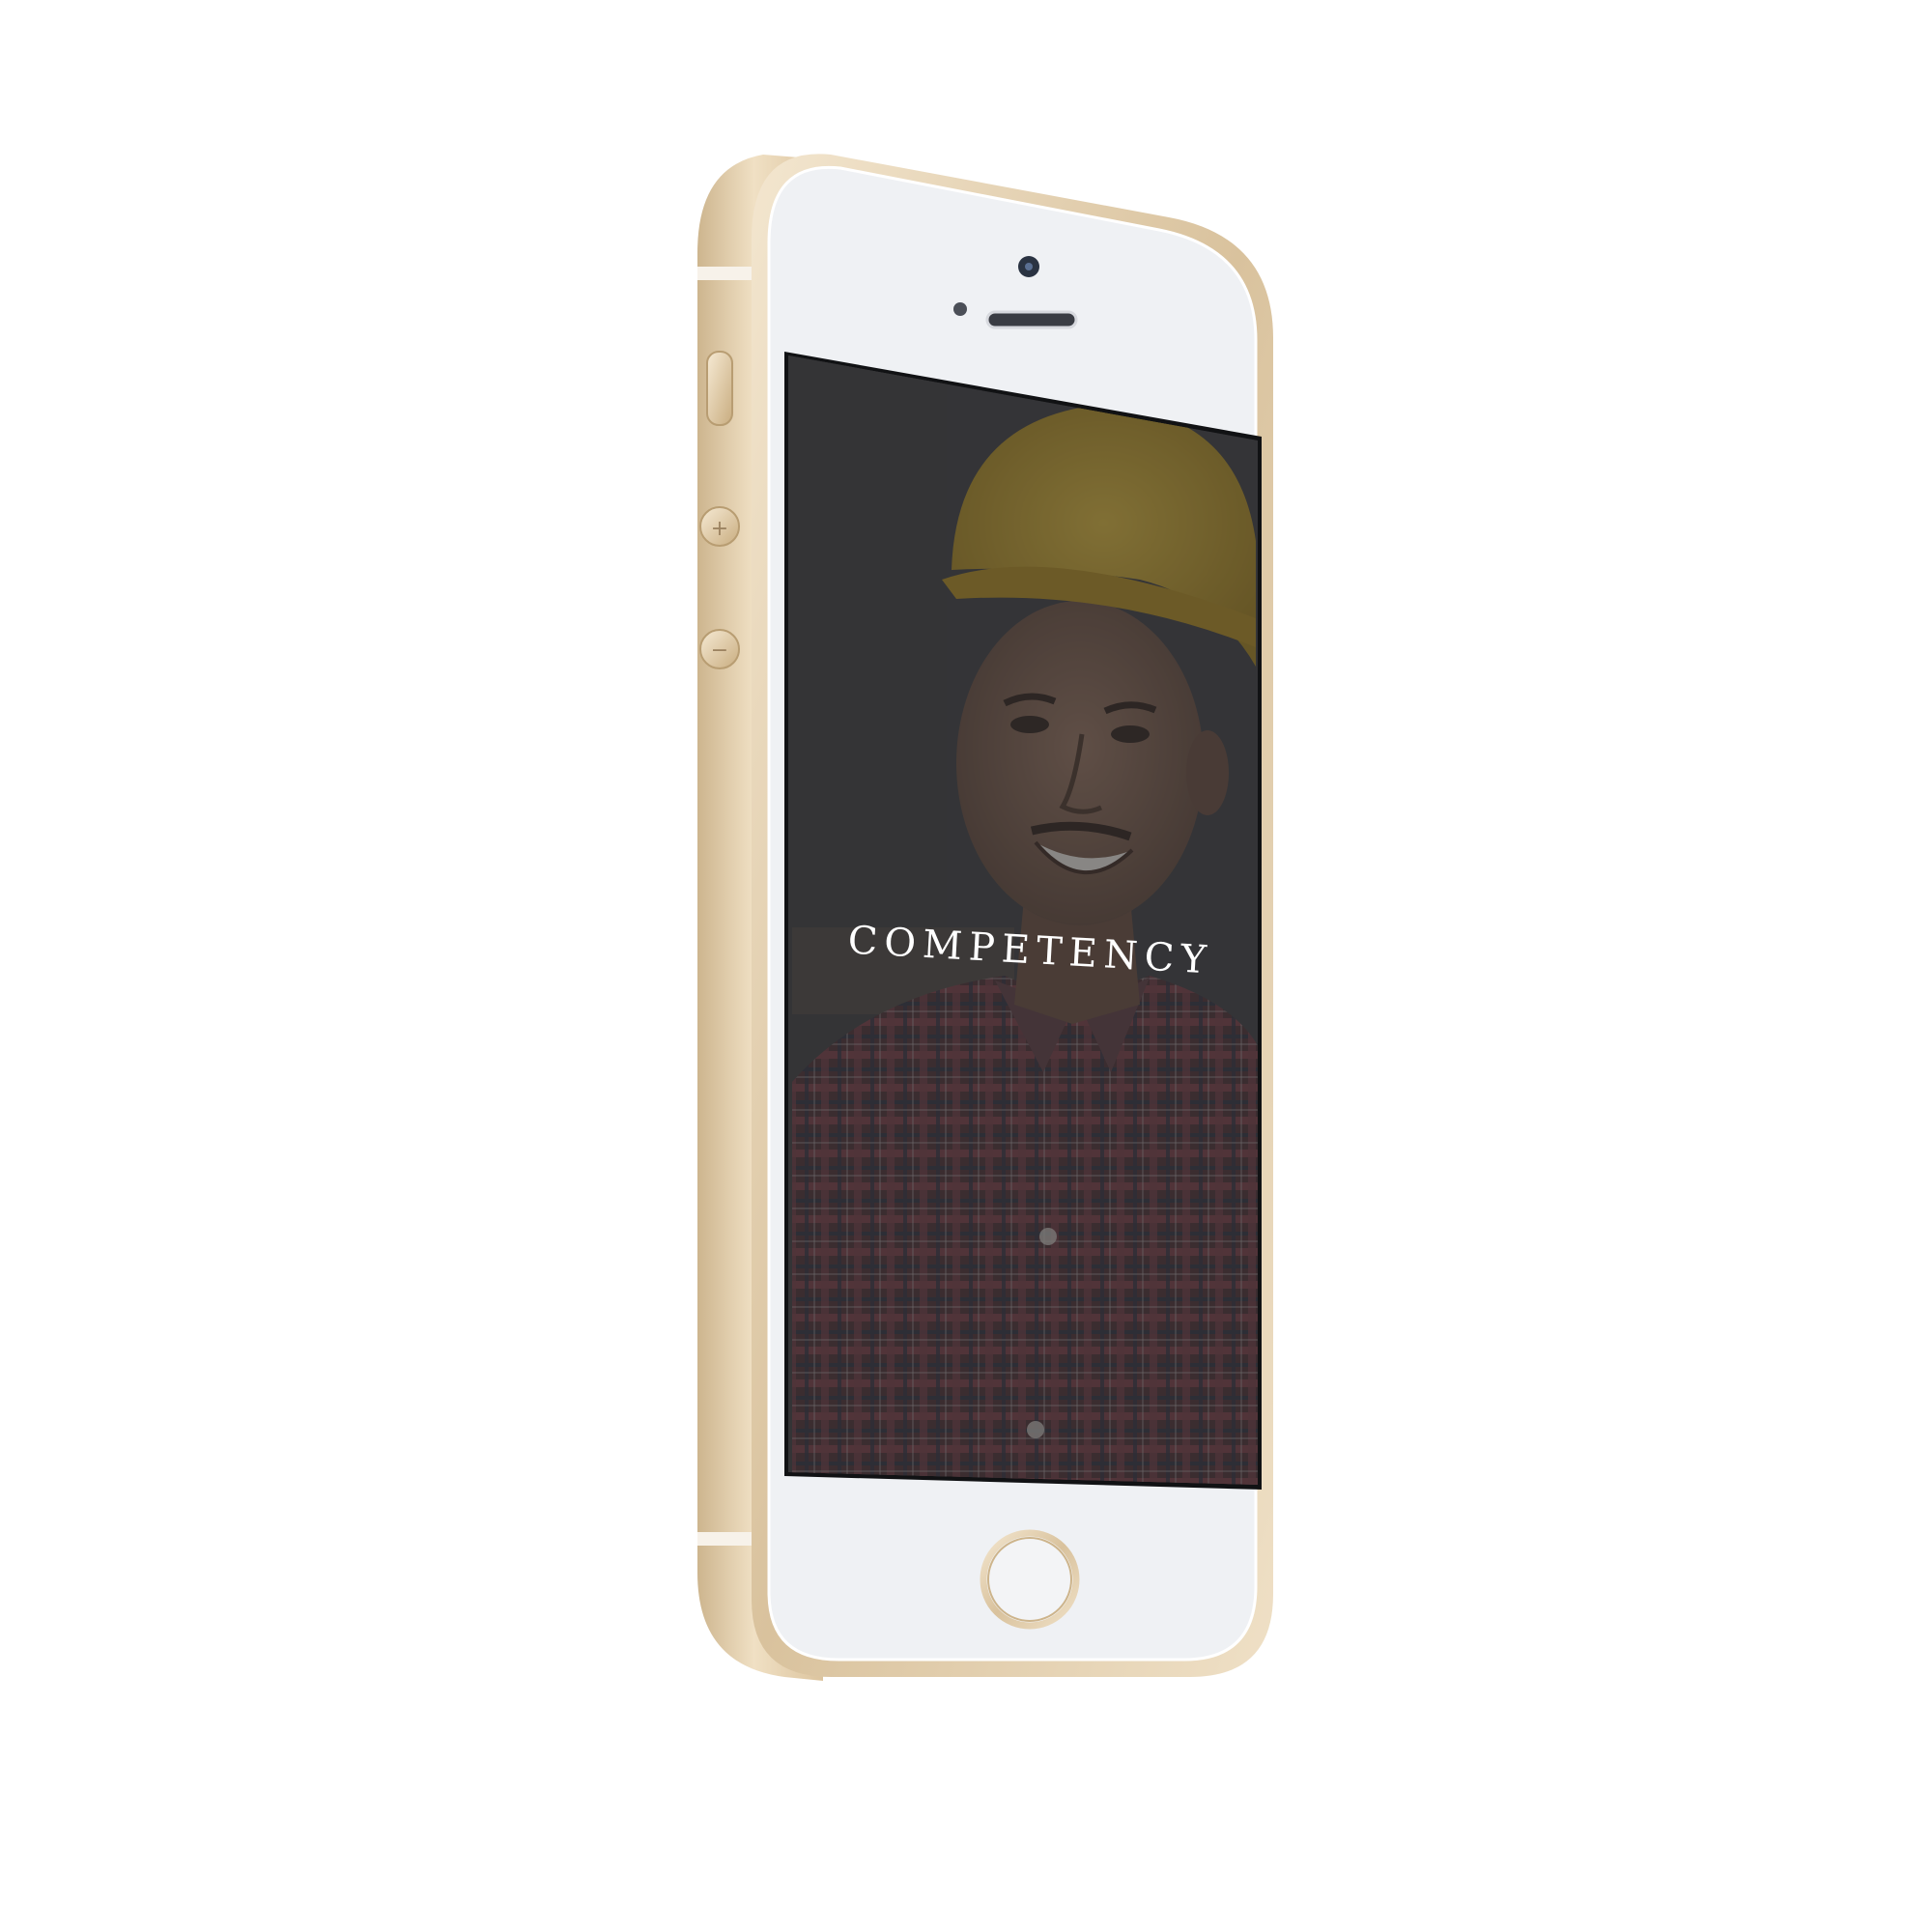  What do you see at coordinates (726, 1539) in the screenshot?
I see `antenna-line-bottom` at bounding box center [726, 1539].